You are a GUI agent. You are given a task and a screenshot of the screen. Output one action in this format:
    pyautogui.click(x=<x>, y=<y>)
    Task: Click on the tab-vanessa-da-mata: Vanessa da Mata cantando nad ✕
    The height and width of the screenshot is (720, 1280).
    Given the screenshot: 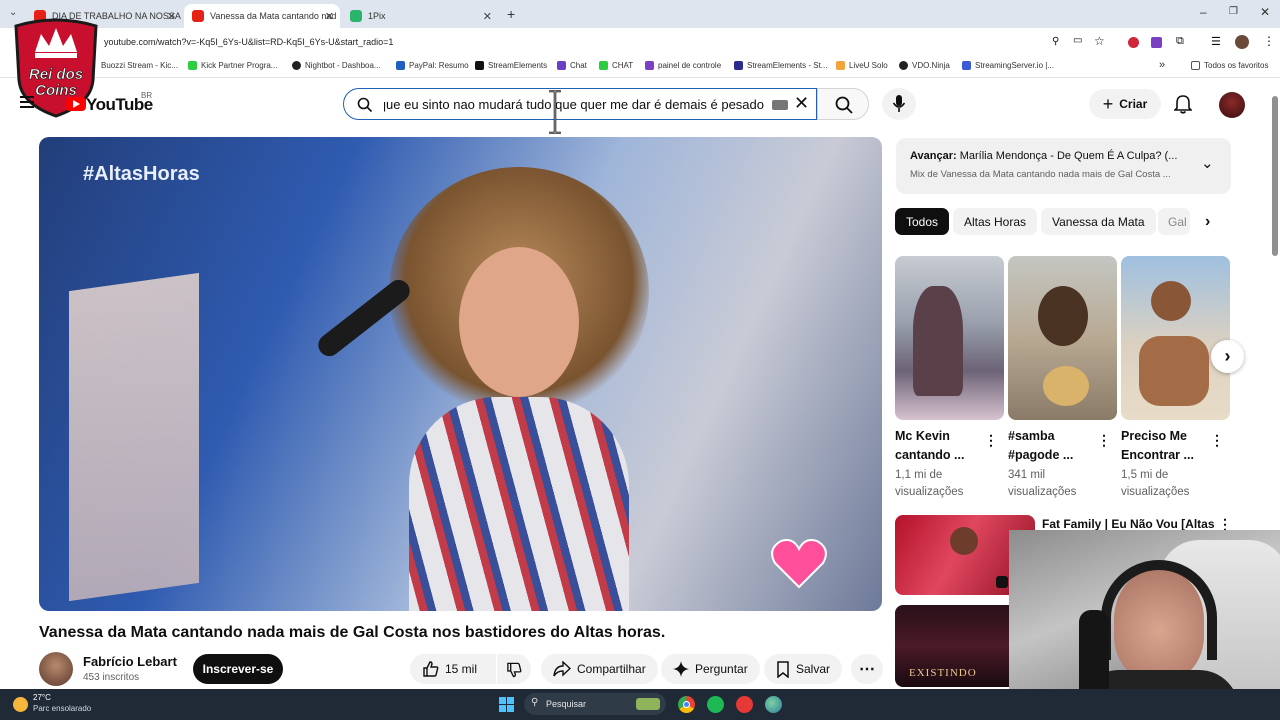 What is the action you would take?
    pyautogui.click(x=262, y=16)
    